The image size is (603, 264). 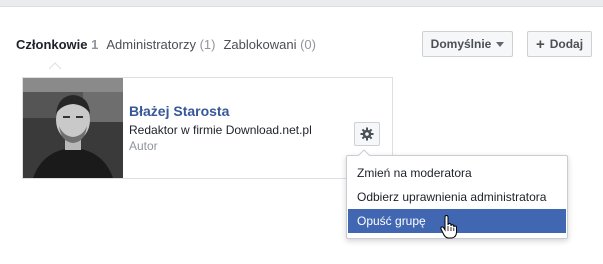 I want to click on tab-blocked: Zablokowani (0), so click(x=269, y=44).